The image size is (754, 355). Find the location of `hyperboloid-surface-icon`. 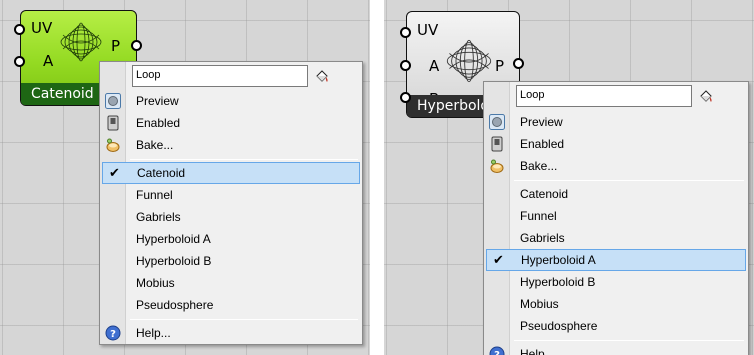

hyperboloid-surface-icon is located at coordinates (469, 61).